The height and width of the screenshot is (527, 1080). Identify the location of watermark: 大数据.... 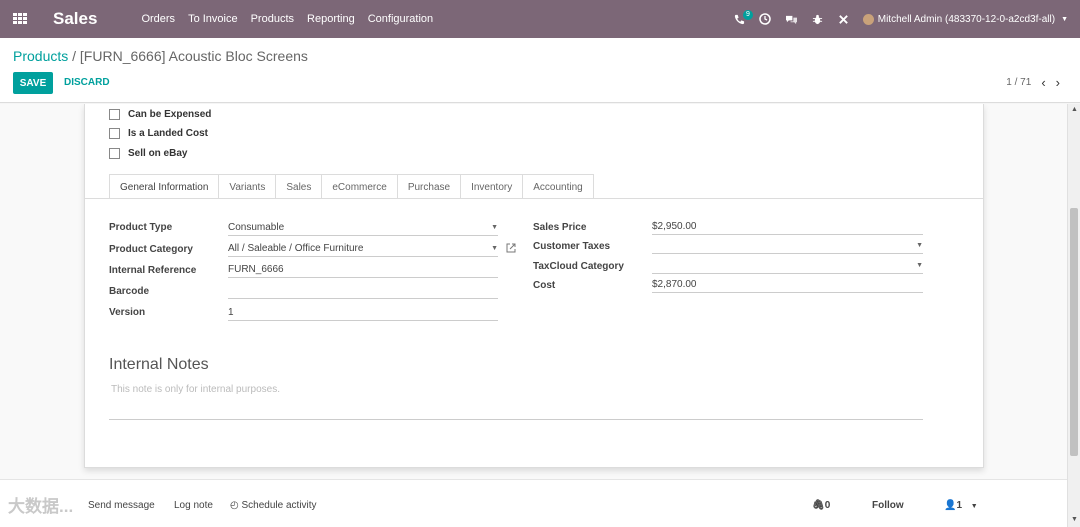
(41, 506).